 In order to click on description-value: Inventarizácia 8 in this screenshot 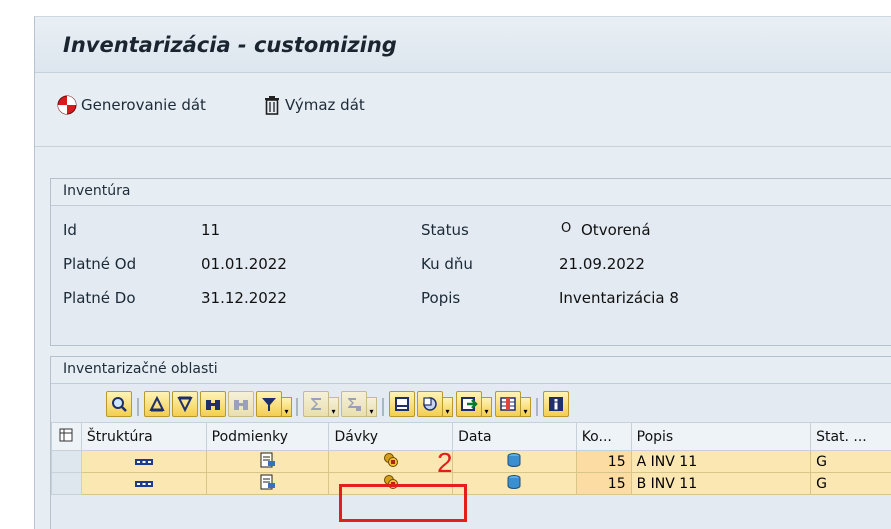, I will do `click(619, 298)`.